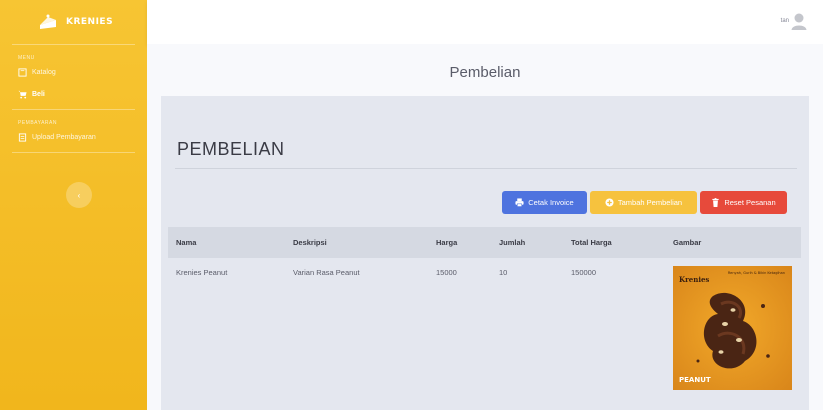  I want to click on trash-icon, so click(715, 202).